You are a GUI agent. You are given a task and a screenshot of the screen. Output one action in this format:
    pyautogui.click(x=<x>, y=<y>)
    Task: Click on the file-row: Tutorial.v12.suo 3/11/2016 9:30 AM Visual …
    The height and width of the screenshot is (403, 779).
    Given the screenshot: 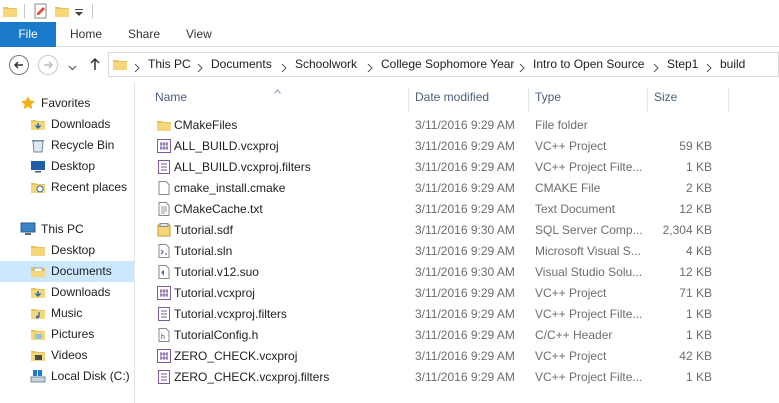 What is the action you would take?
    pyautogui.click(x=457, y=272)
    